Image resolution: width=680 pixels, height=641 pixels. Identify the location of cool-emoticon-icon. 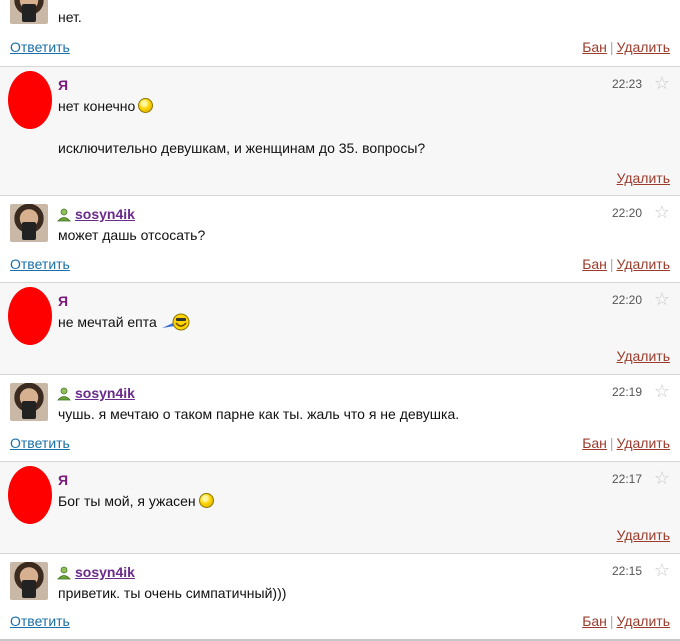
(175, 322).